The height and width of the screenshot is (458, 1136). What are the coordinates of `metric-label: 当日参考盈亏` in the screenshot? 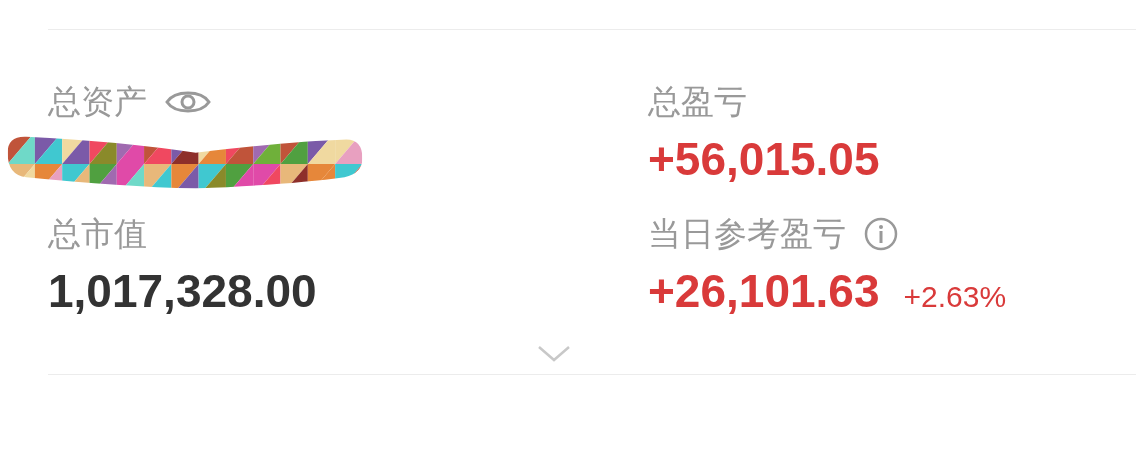 It's located at (747, 233).